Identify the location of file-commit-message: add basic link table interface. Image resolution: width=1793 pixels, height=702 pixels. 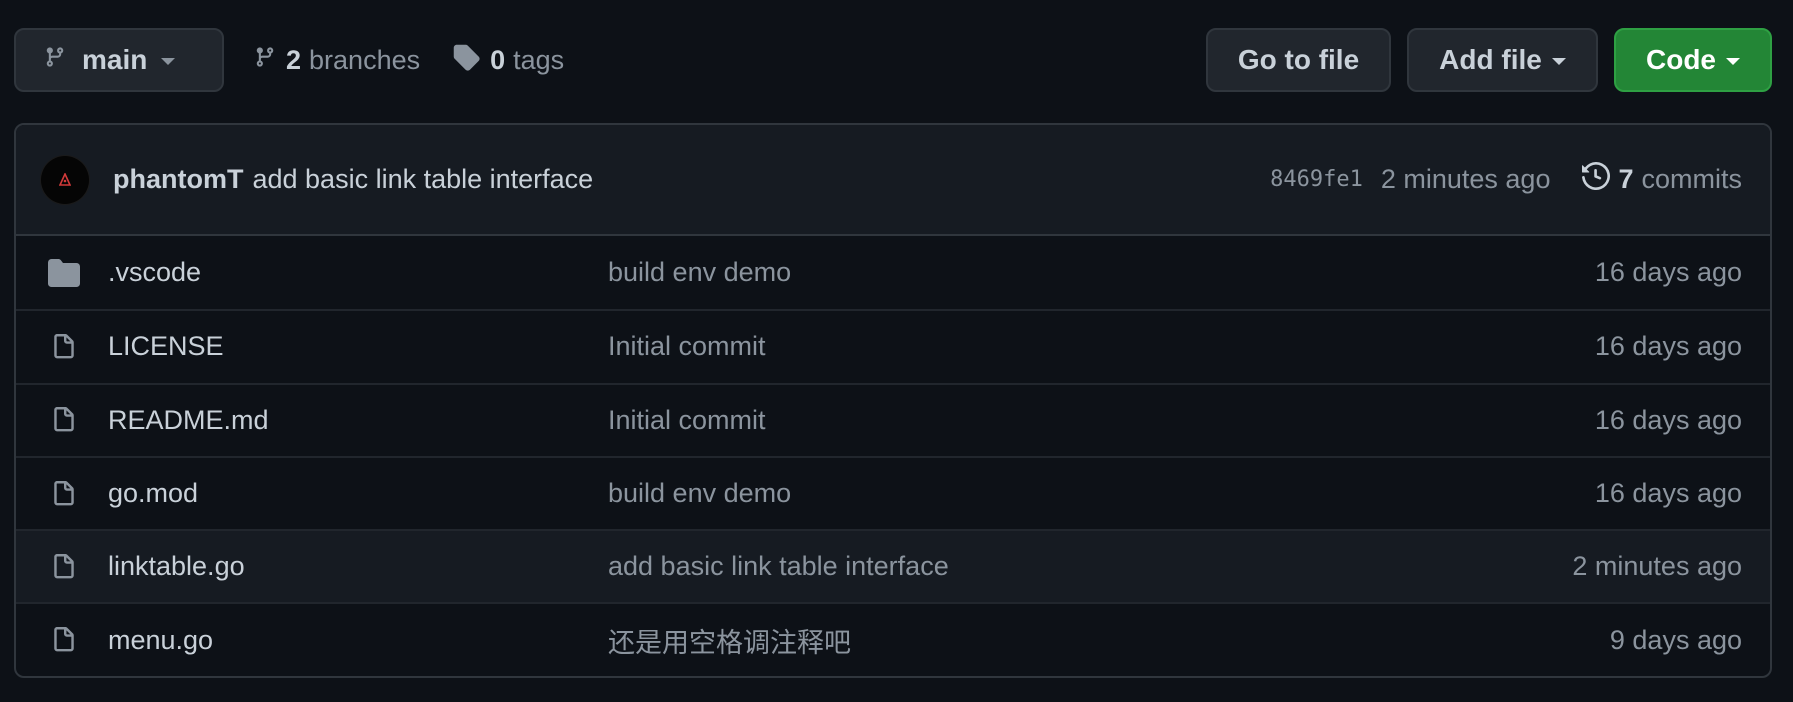
(1090, 566).